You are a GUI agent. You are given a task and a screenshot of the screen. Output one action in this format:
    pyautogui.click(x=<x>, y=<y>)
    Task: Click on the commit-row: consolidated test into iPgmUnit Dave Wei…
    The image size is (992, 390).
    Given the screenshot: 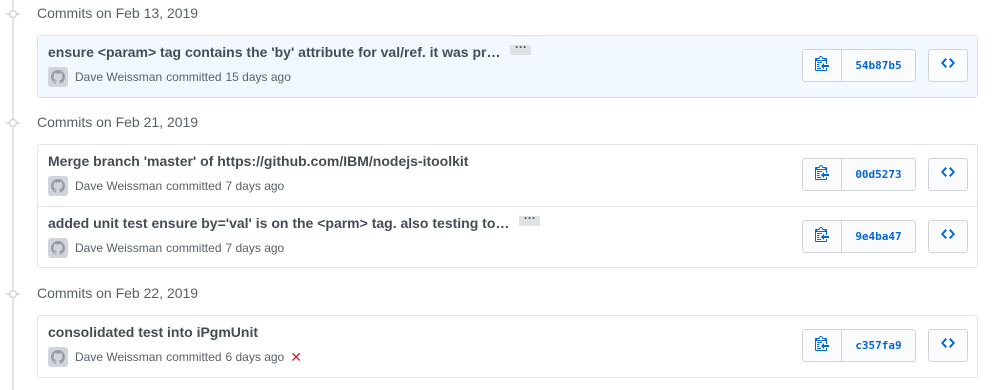 What is the action you would take?
    pyautogui.click(x=507, y=346)
    